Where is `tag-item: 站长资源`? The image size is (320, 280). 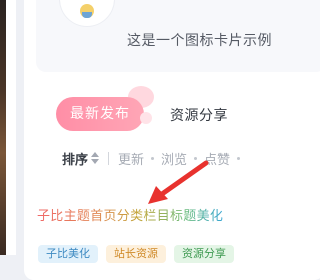
tag-item: 站长资源 is located at coordinates (136, 254).